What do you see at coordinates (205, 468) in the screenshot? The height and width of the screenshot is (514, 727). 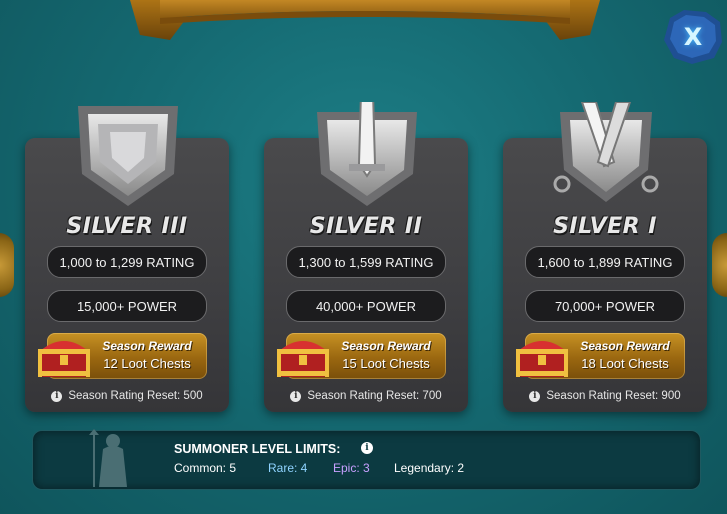 I see `limit-common: Common: 5` at bounding box center [205, 468].